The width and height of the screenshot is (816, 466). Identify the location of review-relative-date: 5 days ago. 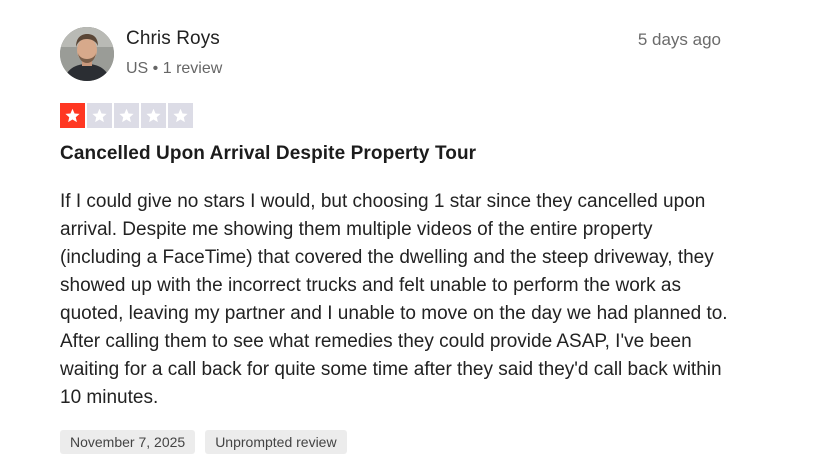
(679, 39).